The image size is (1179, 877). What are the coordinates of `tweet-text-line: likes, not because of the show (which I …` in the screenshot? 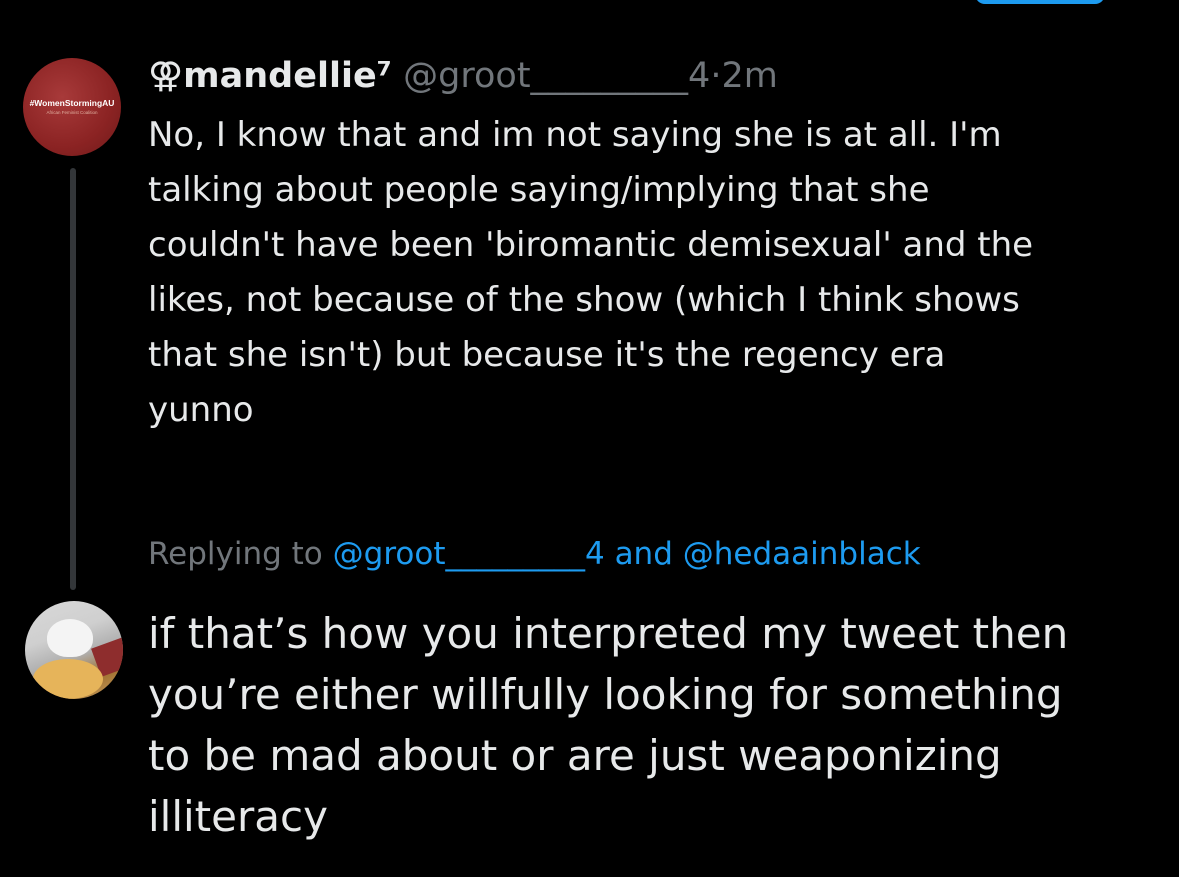 It's located at (584, 300).